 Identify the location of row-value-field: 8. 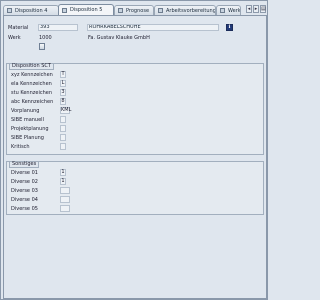
(63, 101).